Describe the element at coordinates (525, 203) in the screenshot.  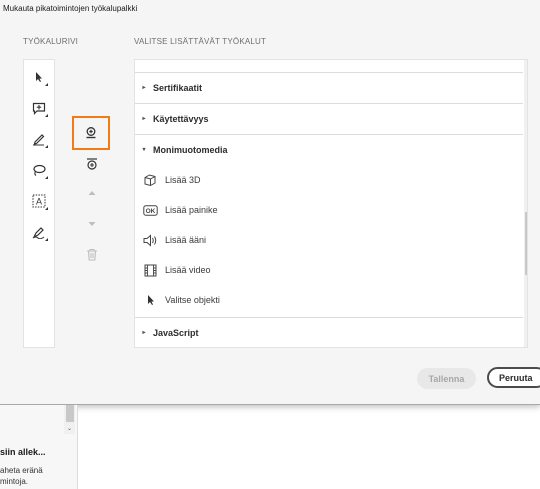
I see `list-scrollbar` at that location.